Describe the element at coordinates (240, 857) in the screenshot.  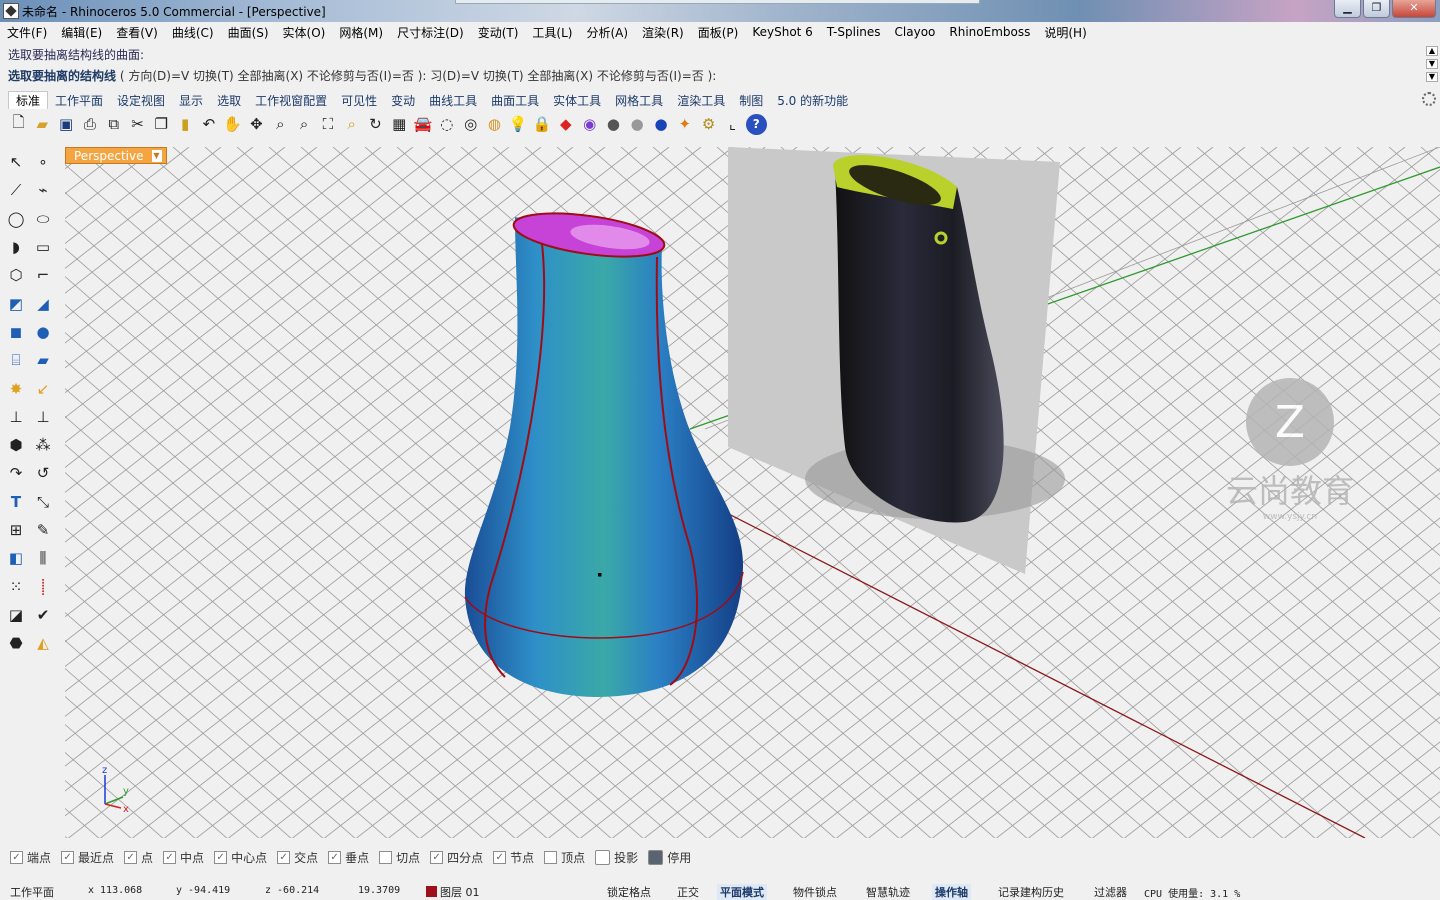
I see `osnap-center: ✓ 中心点` at that location.